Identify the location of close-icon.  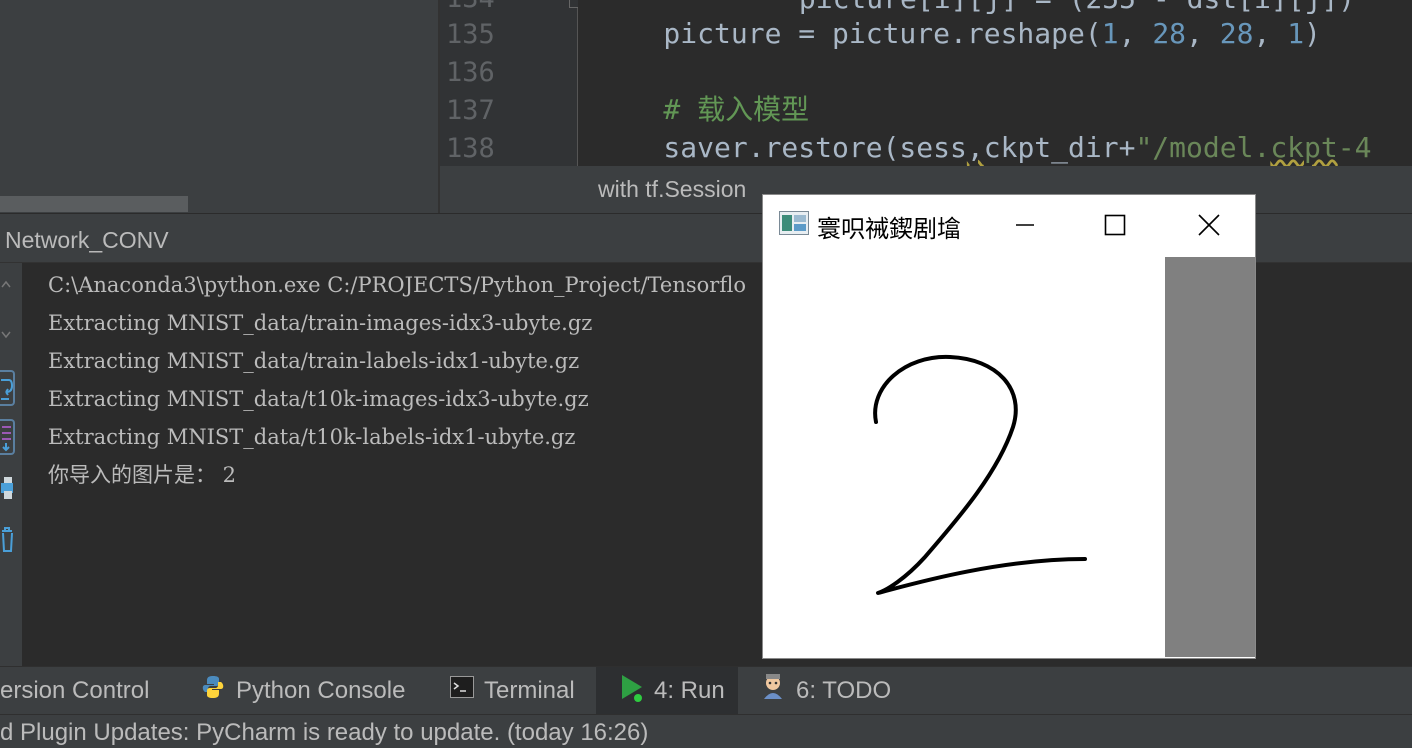
(1209, 225).